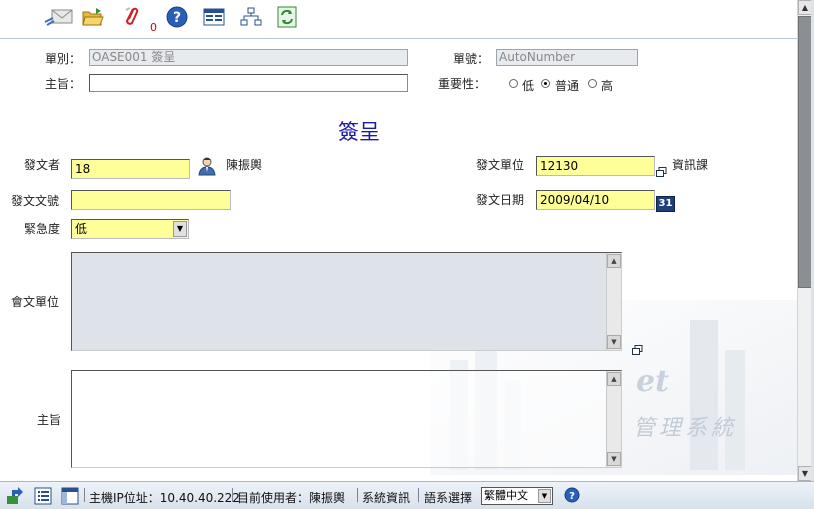 This screenshot has height=509, width=814. Describe the element at coordinates (291, 498) in the screenshot. I see `current-user: 目前使用者：陳振輿` at that location.